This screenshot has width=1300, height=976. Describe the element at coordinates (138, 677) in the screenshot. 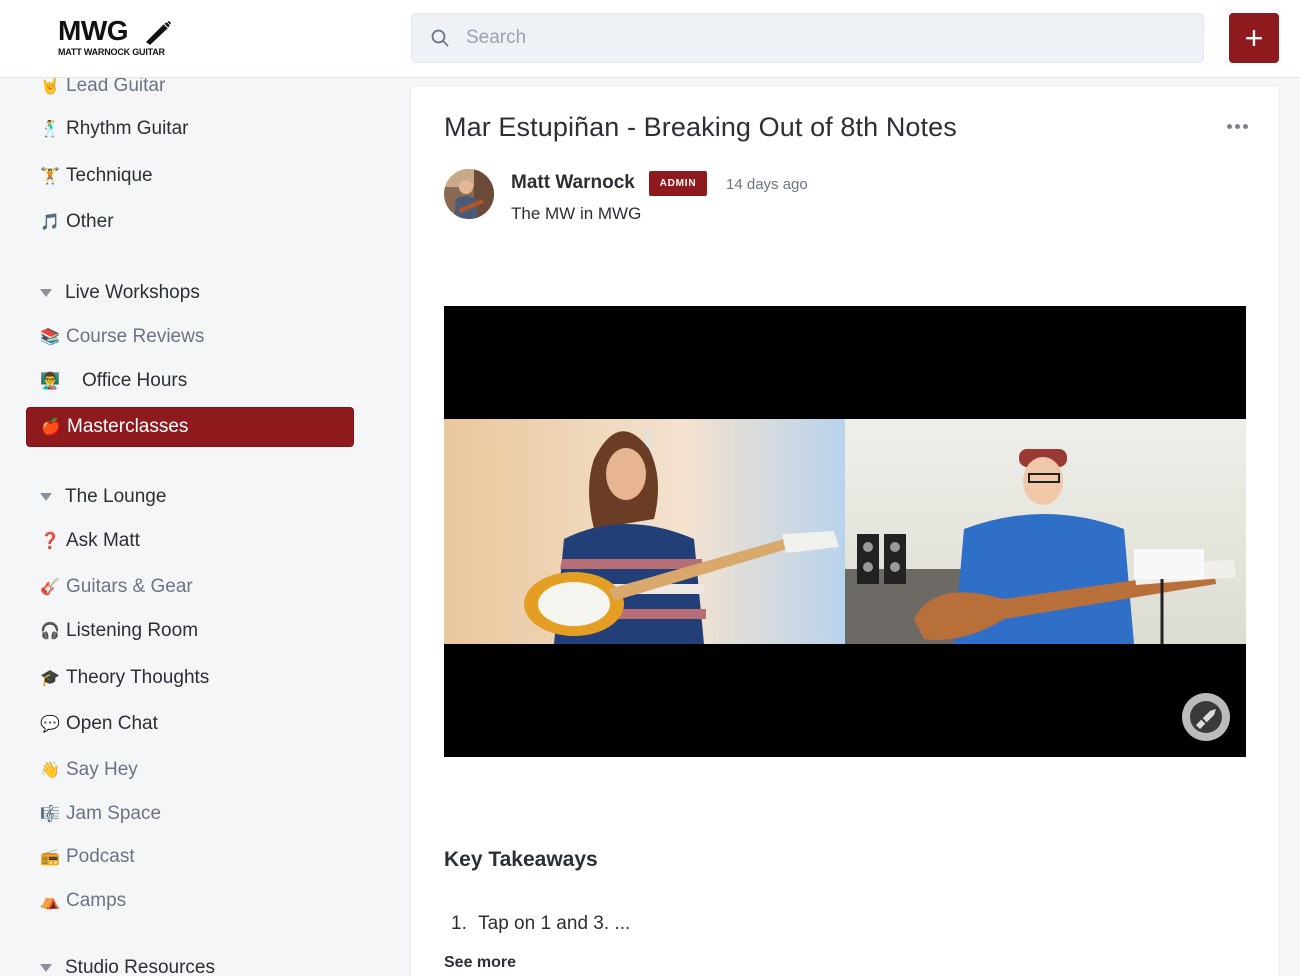

I see `sidebar-item-label: Theory Thoughts` at that location.